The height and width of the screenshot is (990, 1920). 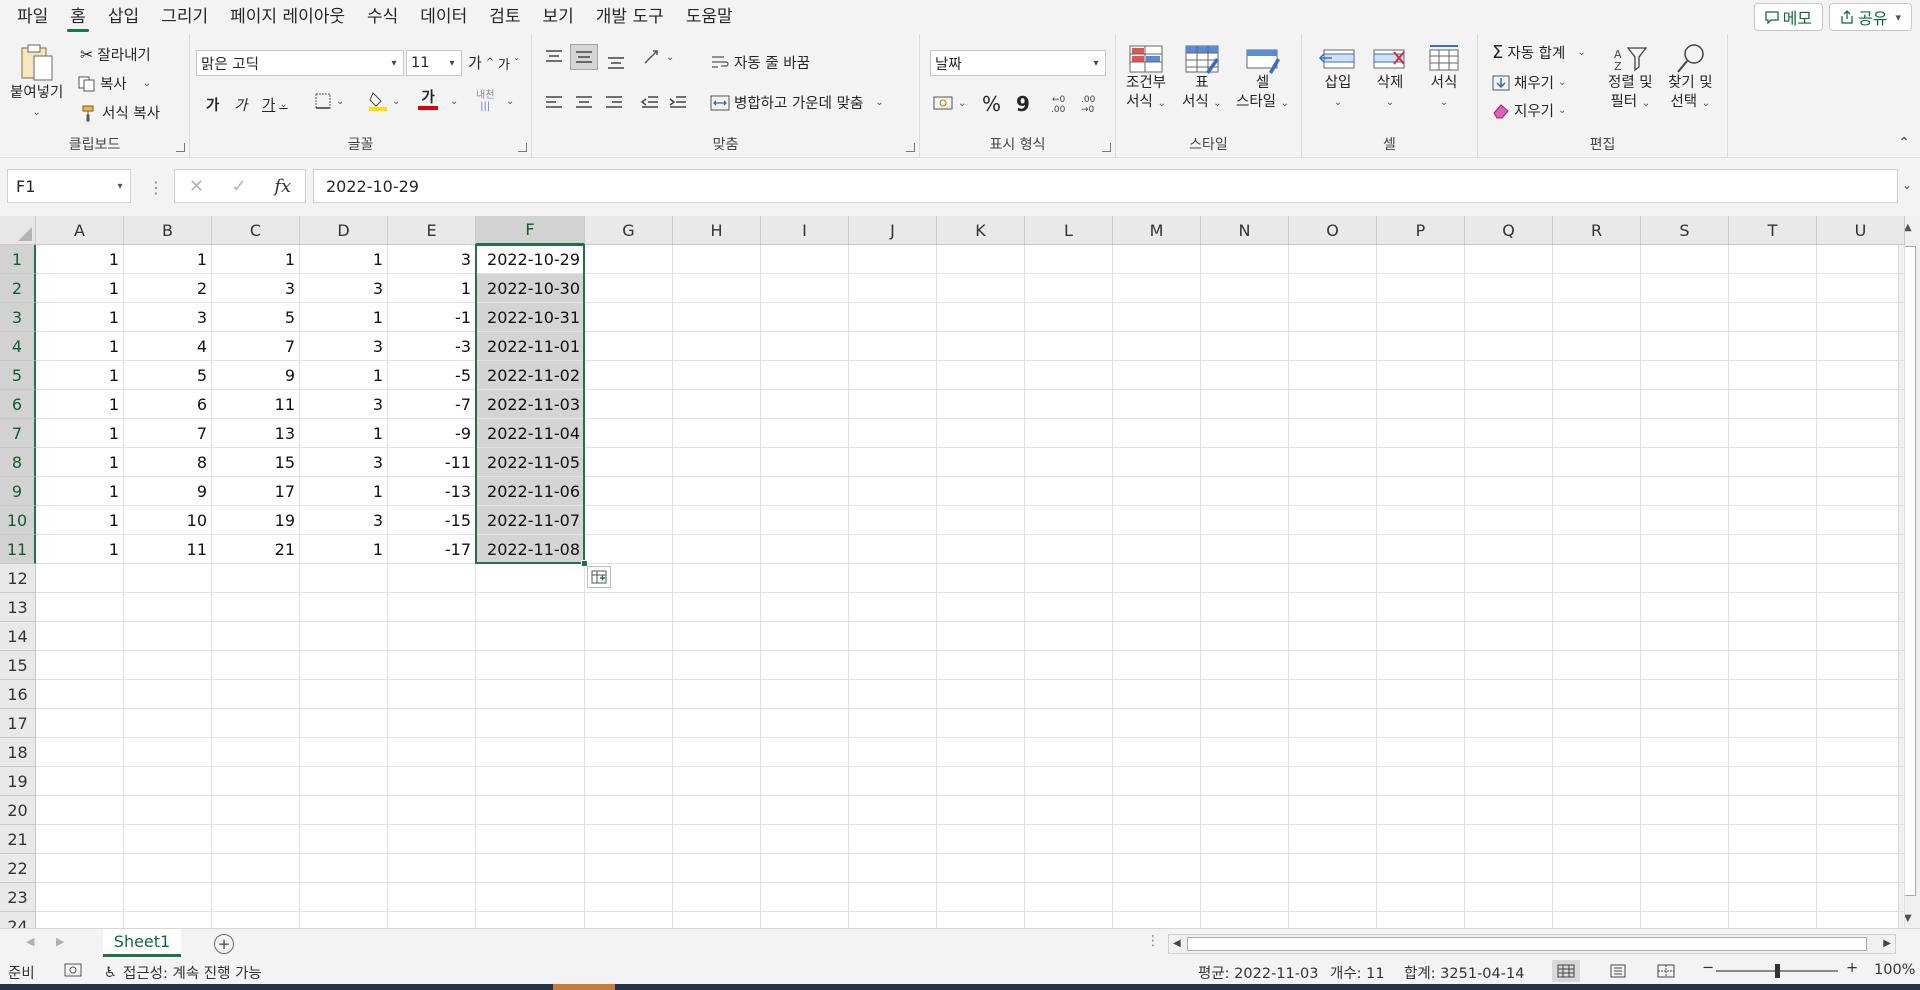 What do you see at coordinates (717, 636) in the screenshot?
I see `cell-H14` at bounding box center [717, 636].